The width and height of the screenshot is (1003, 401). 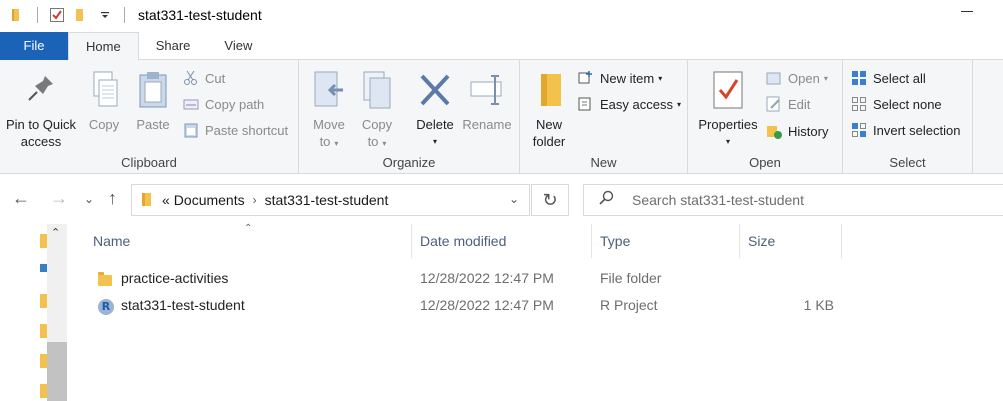 What do you see at coordinates (765, 117) in the screenshot?
I see `open-group: Properties ▾ Open ▾ Edit History Open` at bounding box center [765, 117].